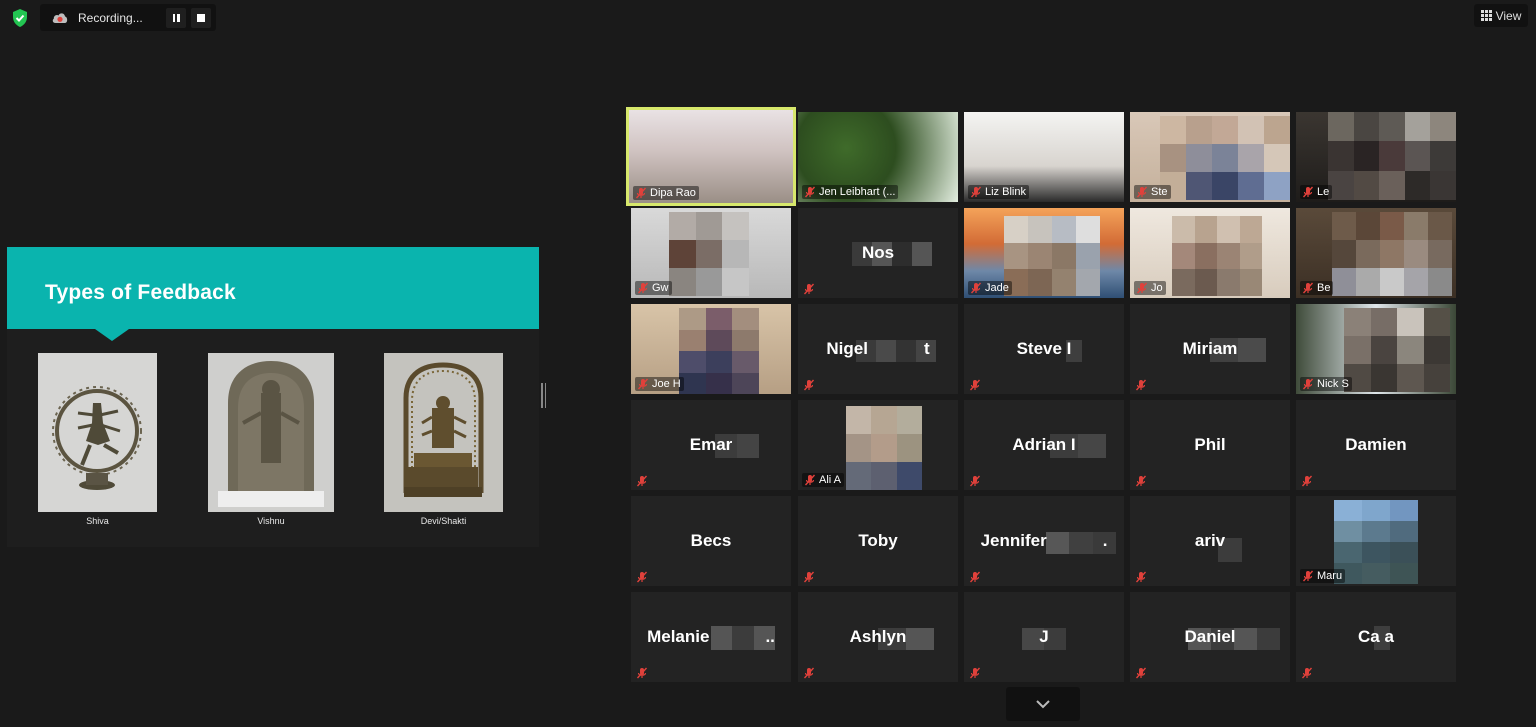 This screenshot has height=727, width=1536. I want to click on participant-tile: Ali A, so click(878, 445).